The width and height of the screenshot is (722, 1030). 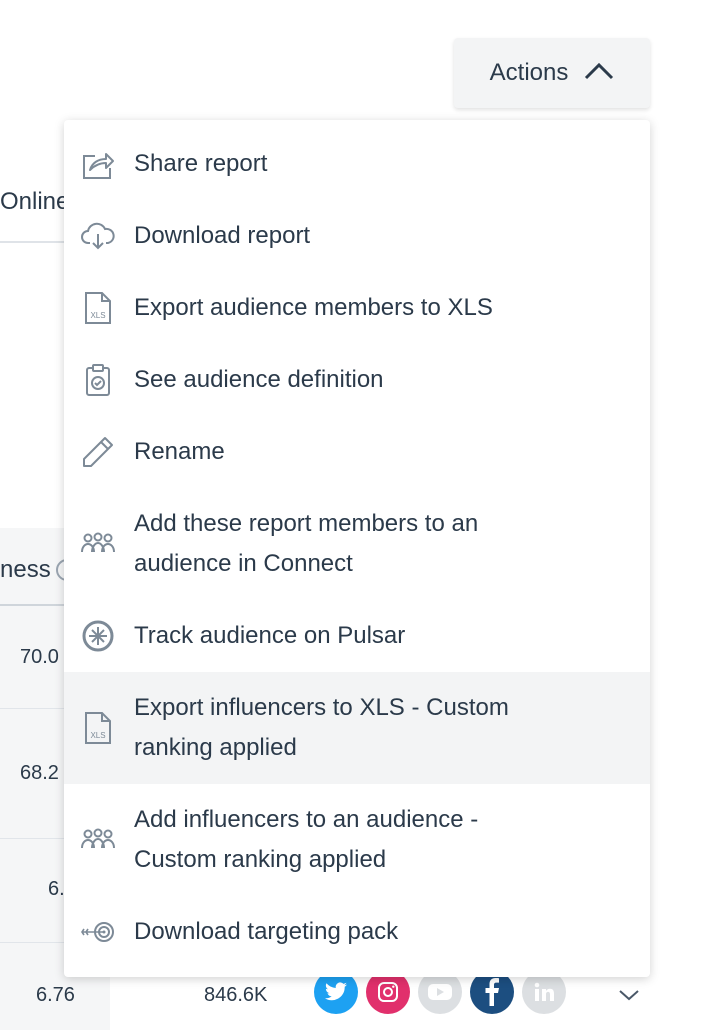 What do you see at coordinates (259, 379) in the screenshot?
I see `menu-item-label: See audience definition` at bounding box center [259, 379].